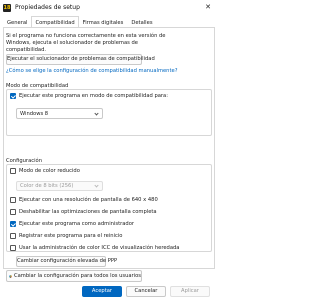  Describe the element at coordinates (102, 291) in the screenshot. I see `ok-button: Aceptar` at that location.